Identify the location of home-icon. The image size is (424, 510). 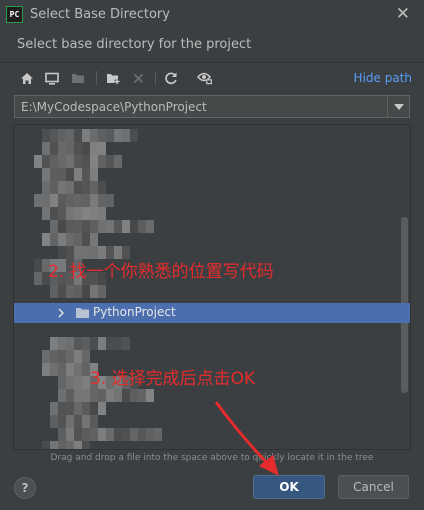
(27, 78).